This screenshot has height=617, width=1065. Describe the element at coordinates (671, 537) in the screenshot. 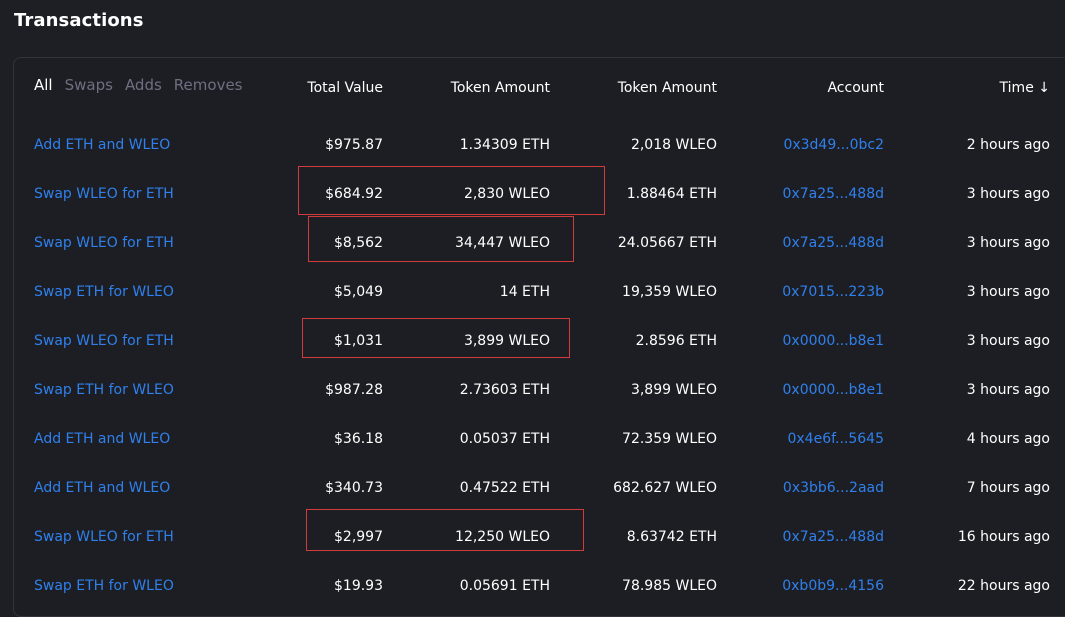

I see `row-token-amount-2: 8.63742 ETH` at that location.